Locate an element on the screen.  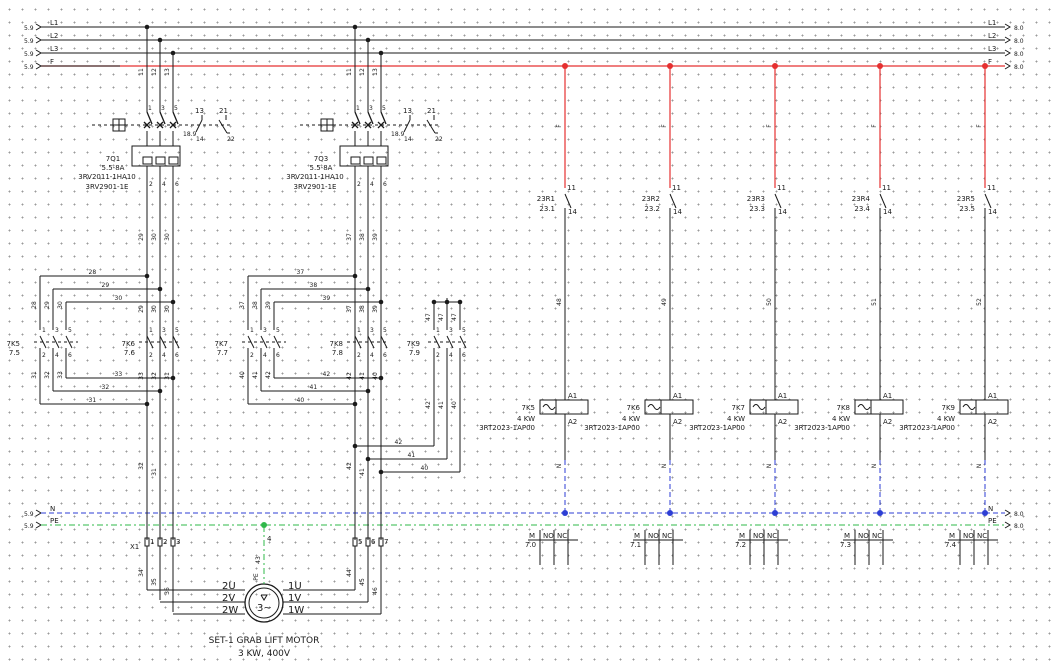
aux-pin: 21 is located at coordinates (223, 111).